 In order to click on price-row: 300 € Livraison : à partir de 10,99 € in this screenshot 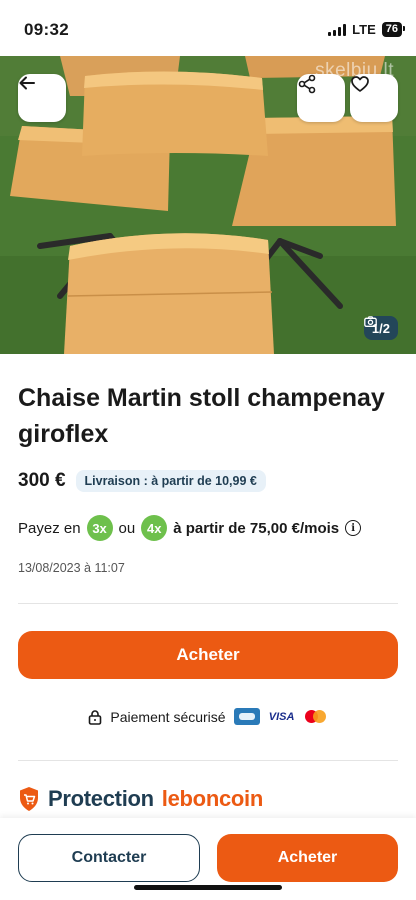, I will do `click(142, 481)`.